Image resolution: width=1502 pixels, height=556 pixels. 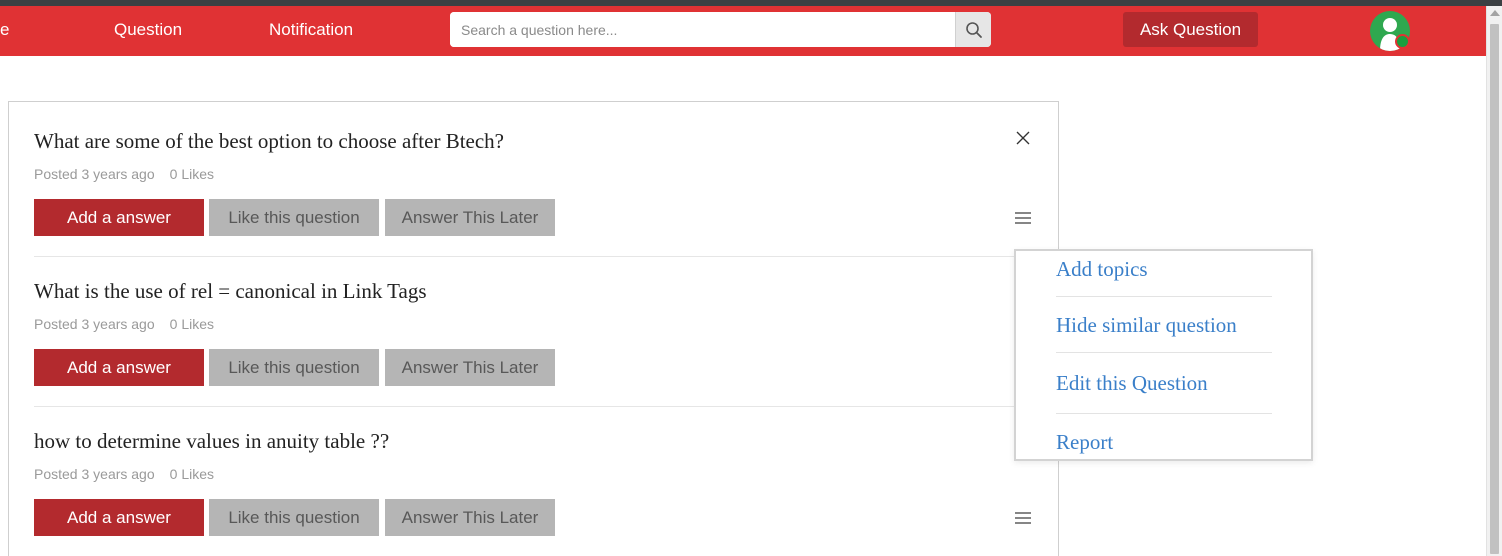 I want to click on scrollbar-thumb, so click(x=1494, y=289).